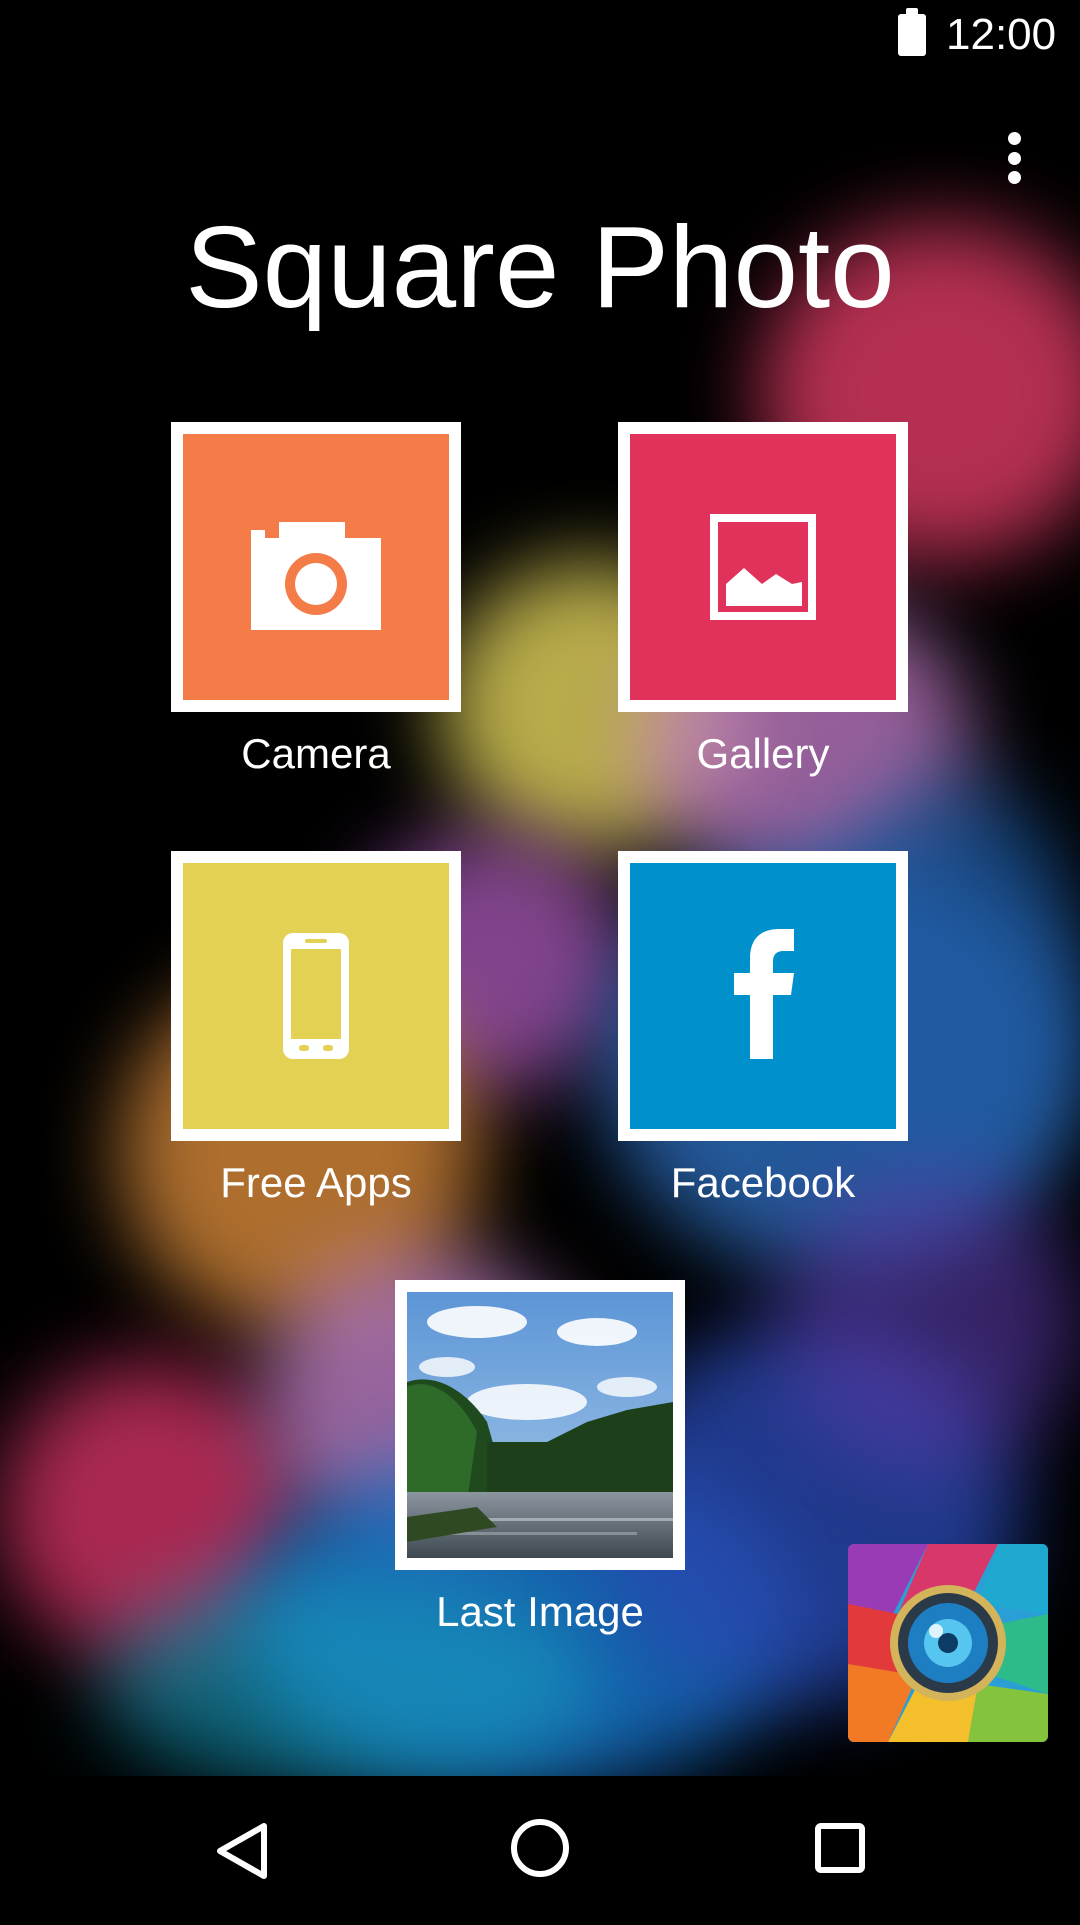  I want to click on recents-square-icon, so click(840, 1848).